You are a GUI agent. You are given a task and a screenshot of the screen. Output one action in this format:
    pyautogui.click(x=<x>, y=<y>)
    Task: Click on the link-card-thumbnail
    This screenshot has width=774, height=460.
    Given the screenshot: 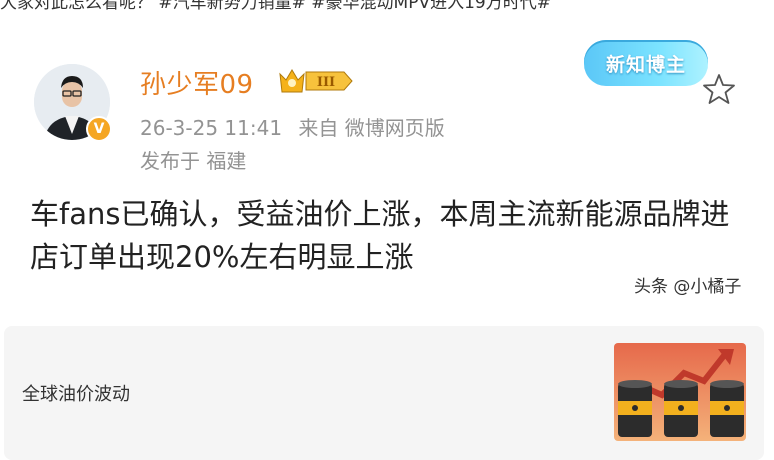 What is the action you would take?
    pyautogui.click(x=680, y=392)
    